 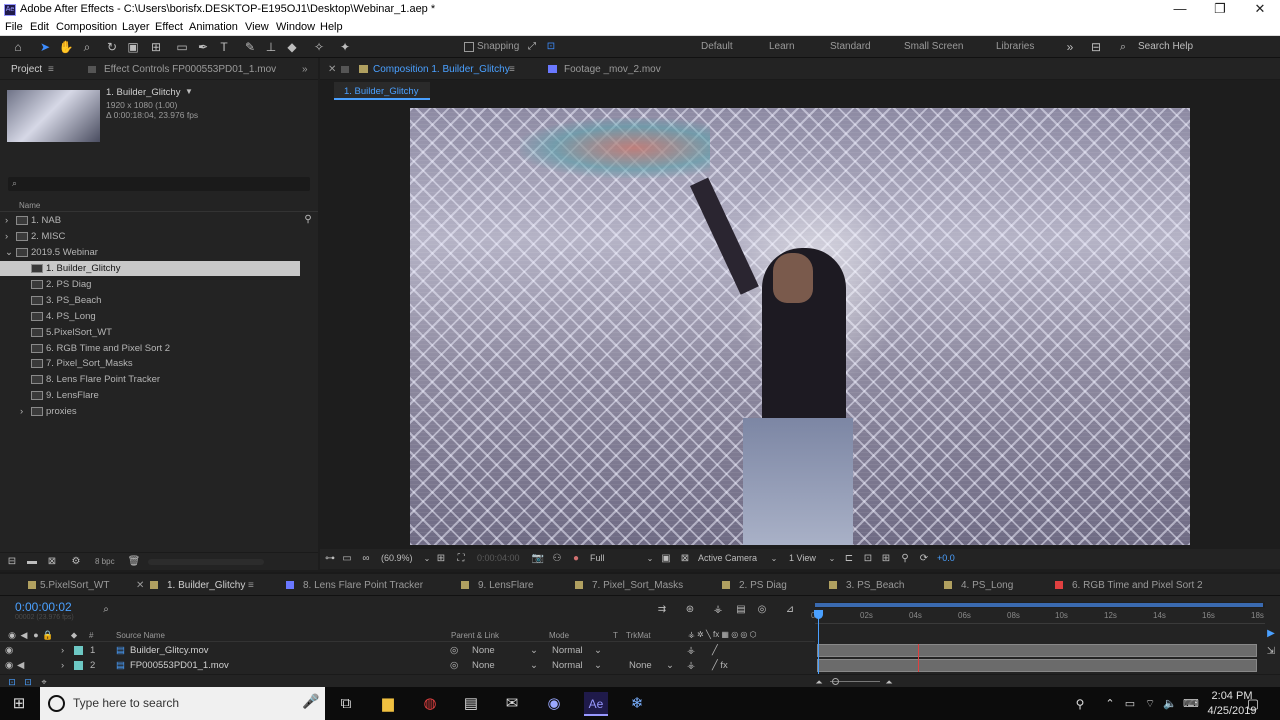 What do you see at coordinates (150, 348) in the screenshot?
I see `project-item: 6. RGB Time and Pixel Sort 2` at bounding box center [150, 348].